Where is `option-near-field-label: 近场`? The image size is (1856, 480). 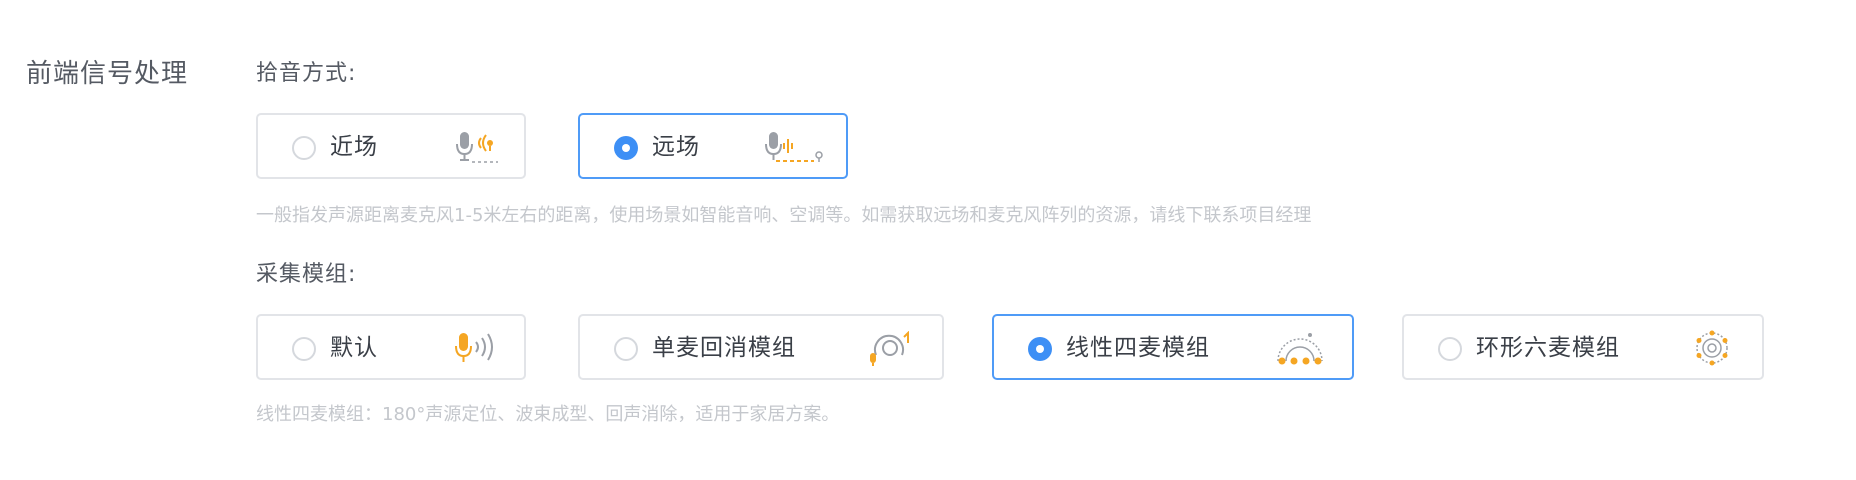
option-near-field-label: 近场 is located at coordinates (354, 147).